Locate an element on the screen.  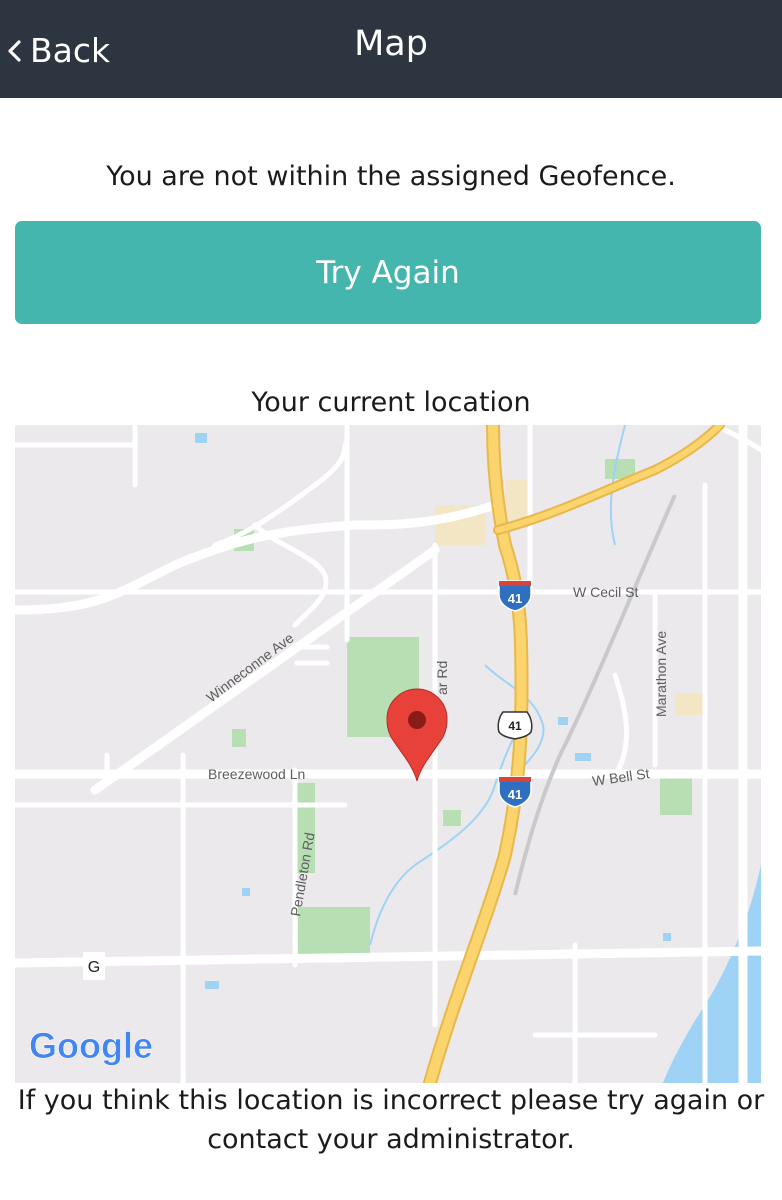
us-route-shield-icon: 41 is located at coordinates (515, 725).